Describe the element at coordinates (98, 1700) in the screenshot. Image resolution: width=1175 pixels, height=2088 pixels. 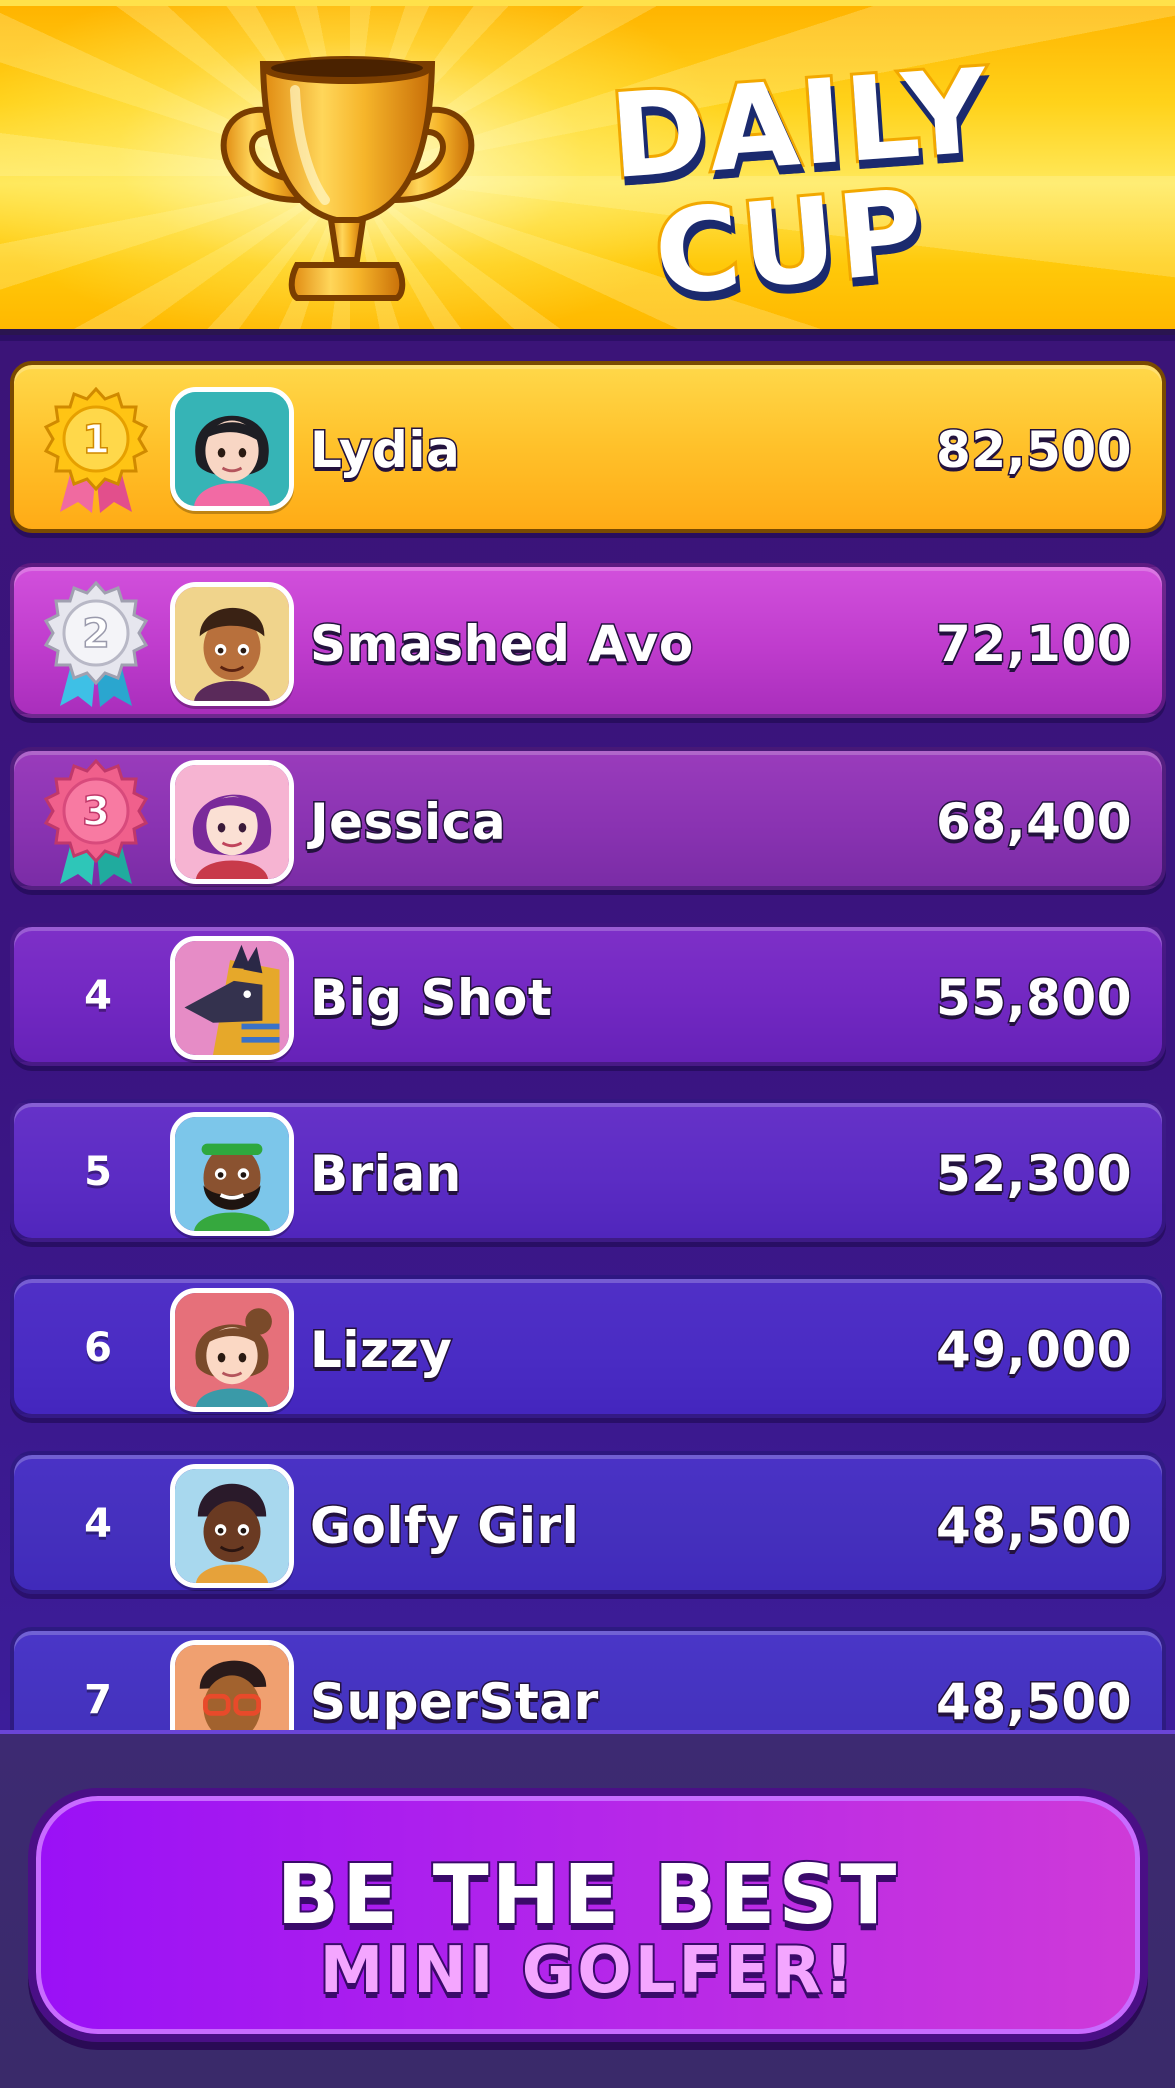
I see `rank-number: 7` at that location.